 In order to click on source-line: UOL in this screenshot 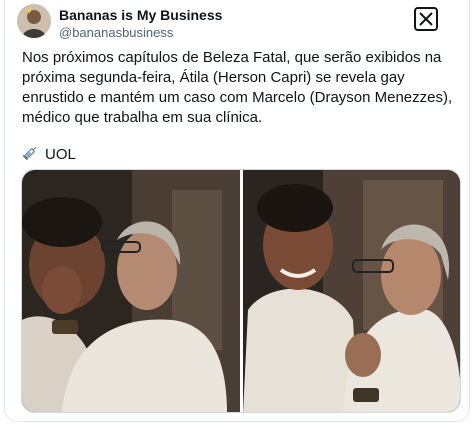, I will do `click(49, 154)`.